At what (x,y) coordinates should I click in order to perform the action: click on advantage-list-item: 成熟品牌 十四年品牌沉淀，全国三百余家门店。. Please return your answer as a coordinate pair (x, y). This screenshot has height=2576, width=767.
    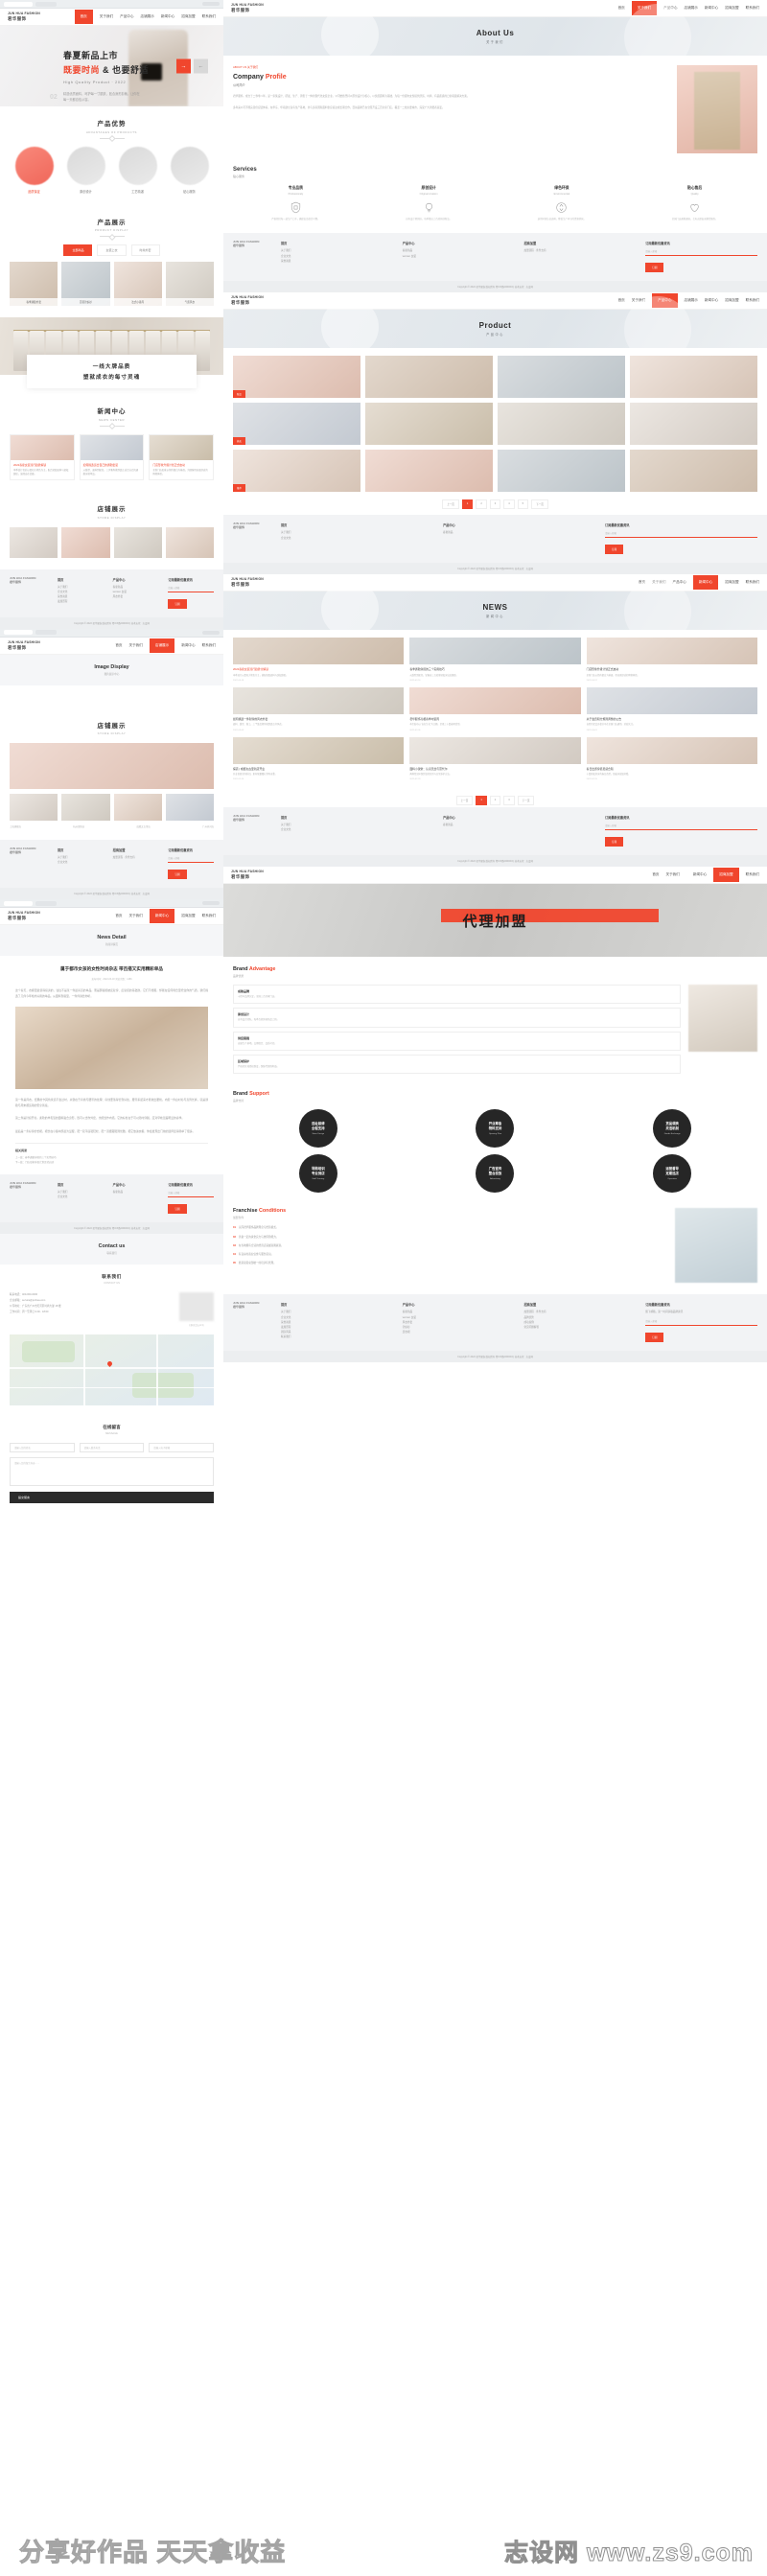
    Looking at the image, I should click on (457, 995).